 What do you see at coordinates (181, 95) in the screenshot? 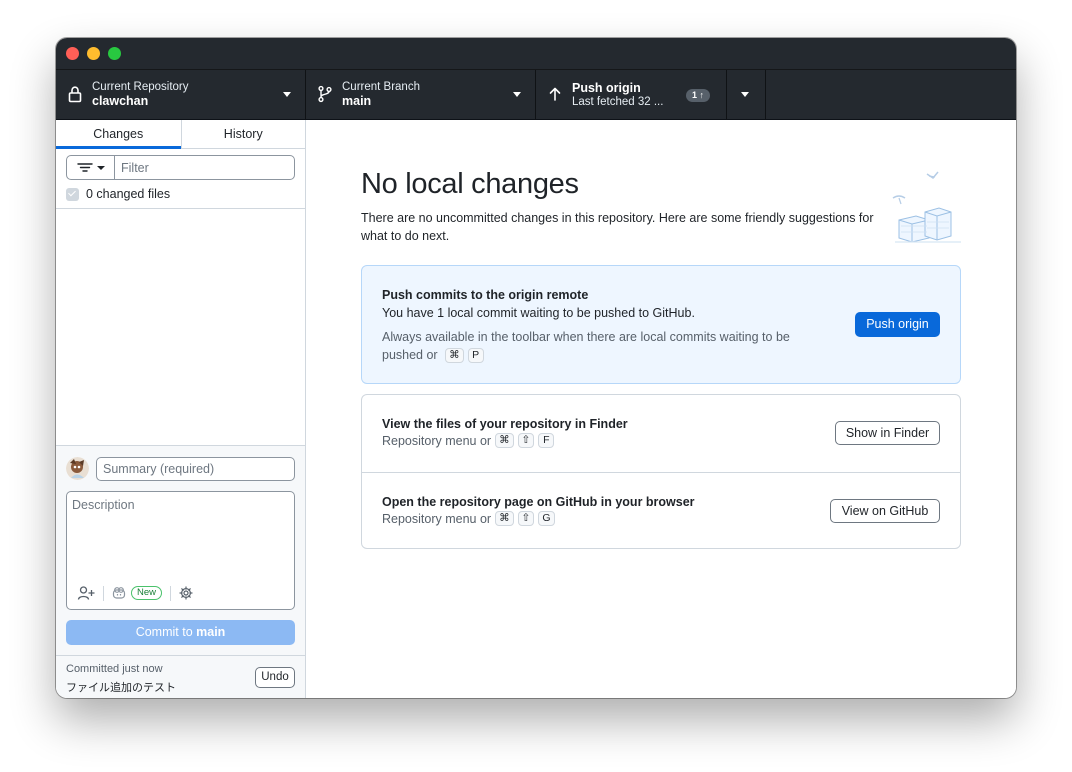
I see `current-repository-button: Current Repository clawchan` at bounding box center [181, 95].